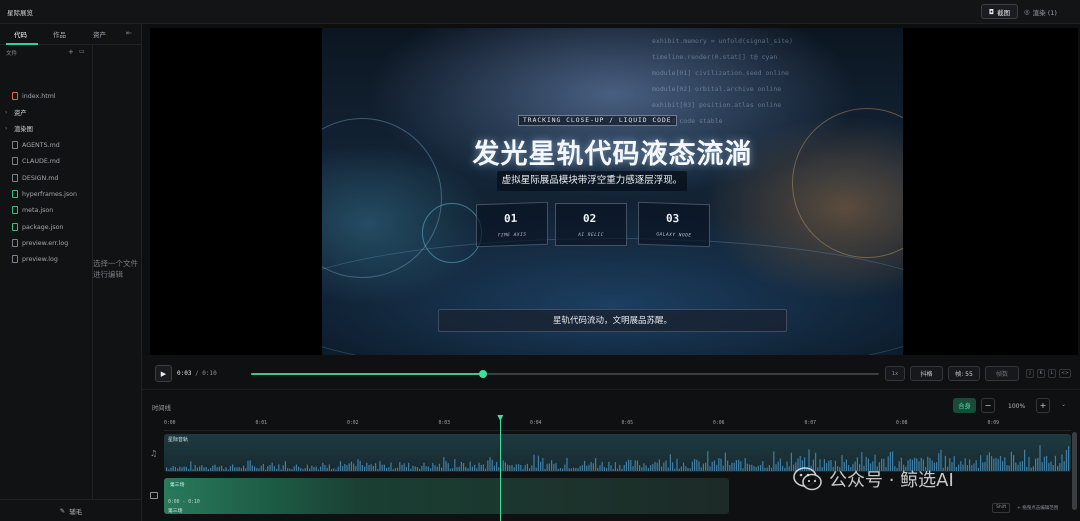 The width and height of the screenshot is (1080, 521). Describe the element at coordinates (71, 510) in the screenshot. I see `assist-button: ✎ 辅毛` at that location.